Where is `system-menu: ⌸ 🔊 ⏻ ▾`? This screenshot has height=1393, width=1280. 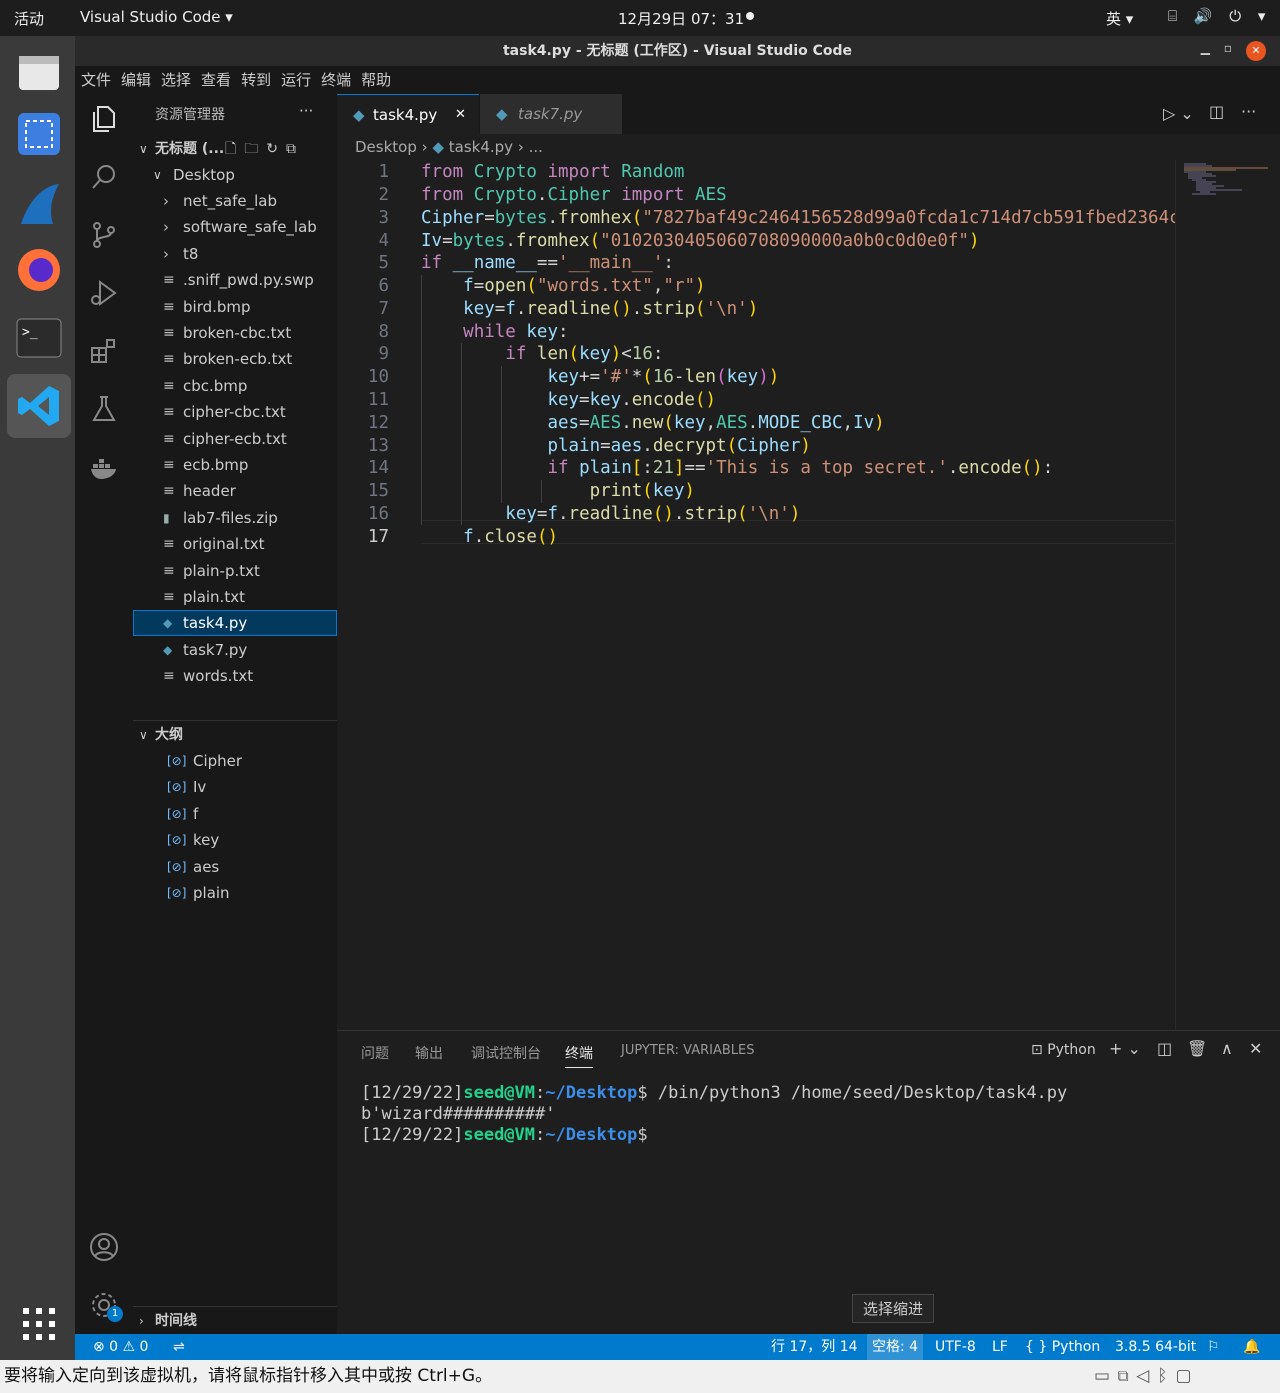 system-menu: ⌸ 🔊 ⏻ ▾ is located at coordinates (1219, 16).